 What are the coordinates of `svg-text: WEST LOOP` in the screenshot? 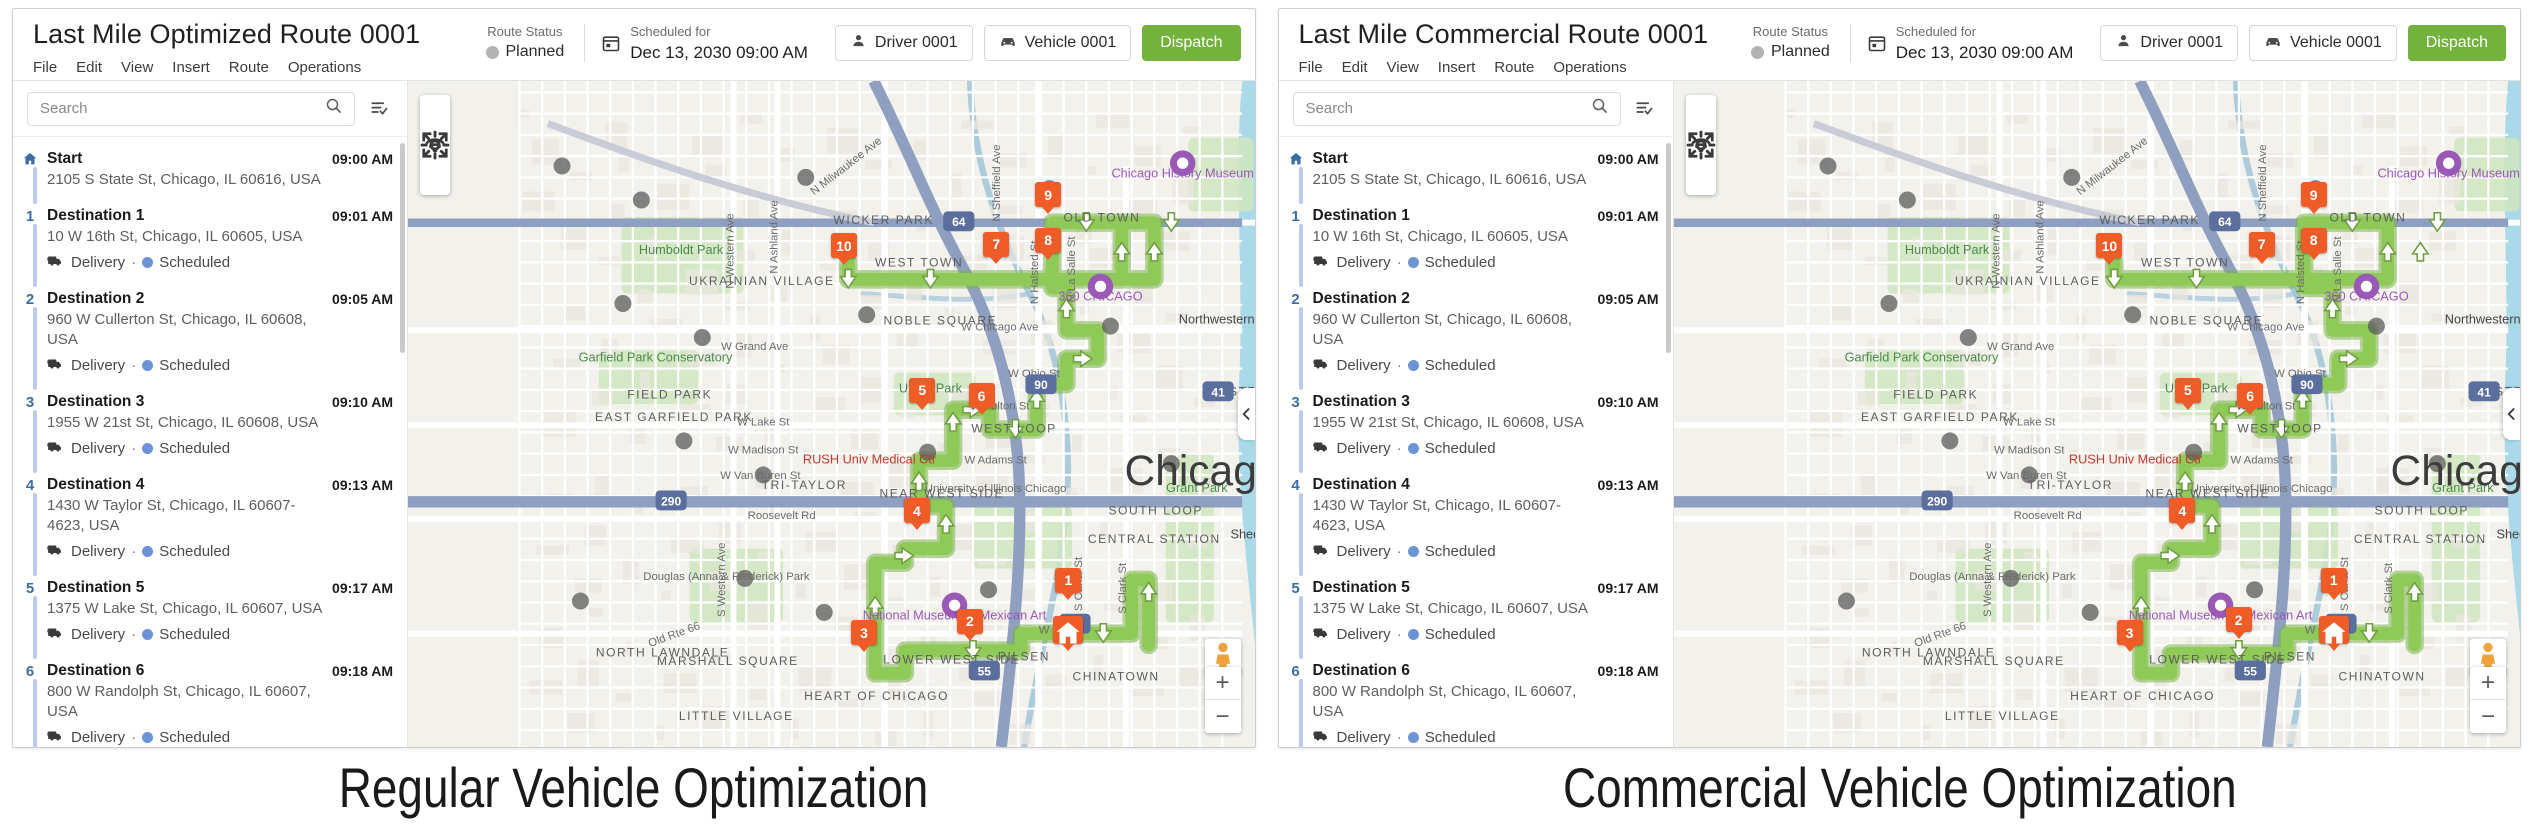 It's located at (2279, 428).